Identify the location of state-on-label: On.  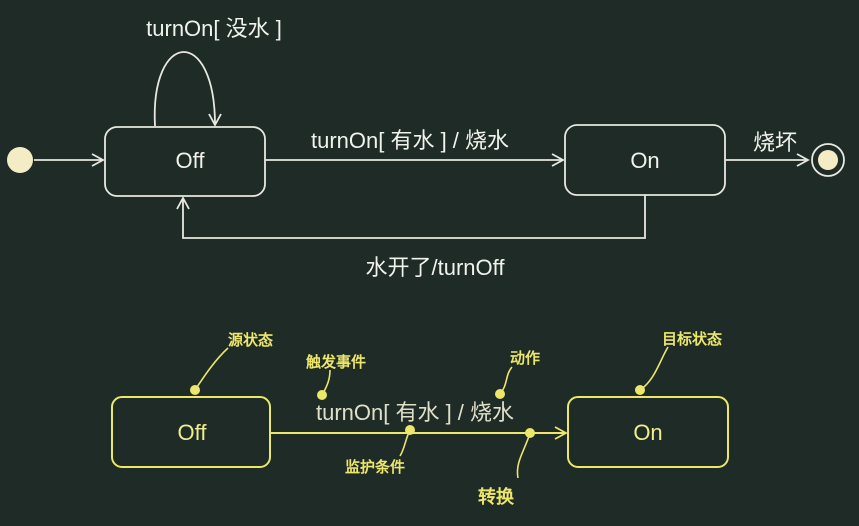
(644, 160).